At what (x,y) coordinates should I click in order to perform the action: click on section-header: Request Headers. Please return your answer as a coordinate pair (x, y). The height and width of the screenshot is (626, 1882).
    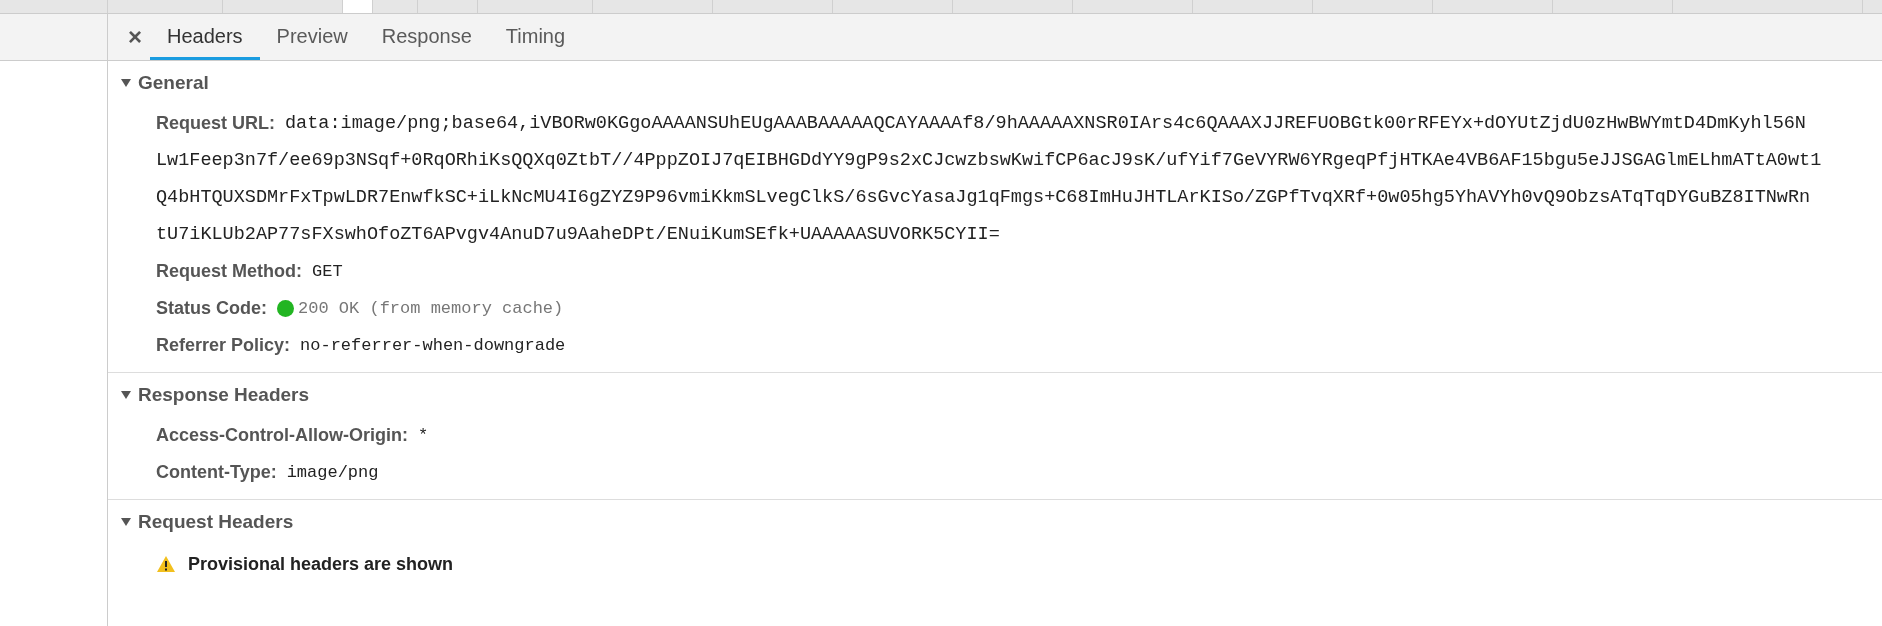
    Looking at the image, I should click on (995, 522).